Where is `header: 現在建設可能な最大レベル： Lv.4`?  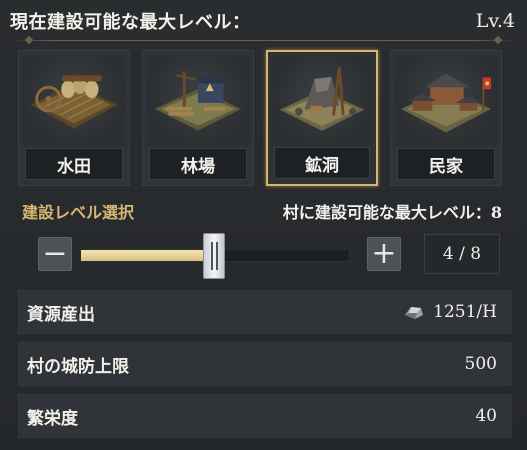 header: 現在建設可能な最大レベル： Lv.4 is located at coordinates (262, 21).